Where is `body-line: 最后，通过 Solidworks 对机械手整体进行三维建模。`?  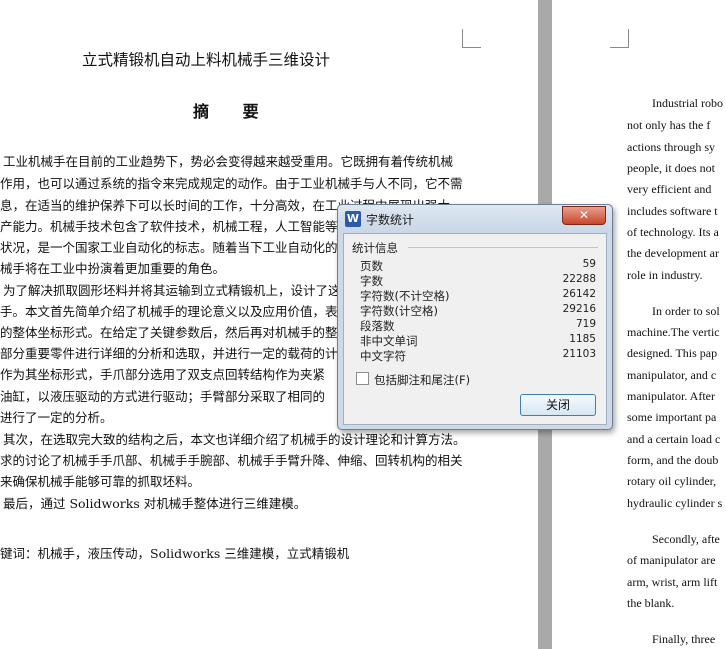
body-line: 最后，通过 Solidworks 对机械手整体进行三维建模。 is located at coordinates (155, 503).